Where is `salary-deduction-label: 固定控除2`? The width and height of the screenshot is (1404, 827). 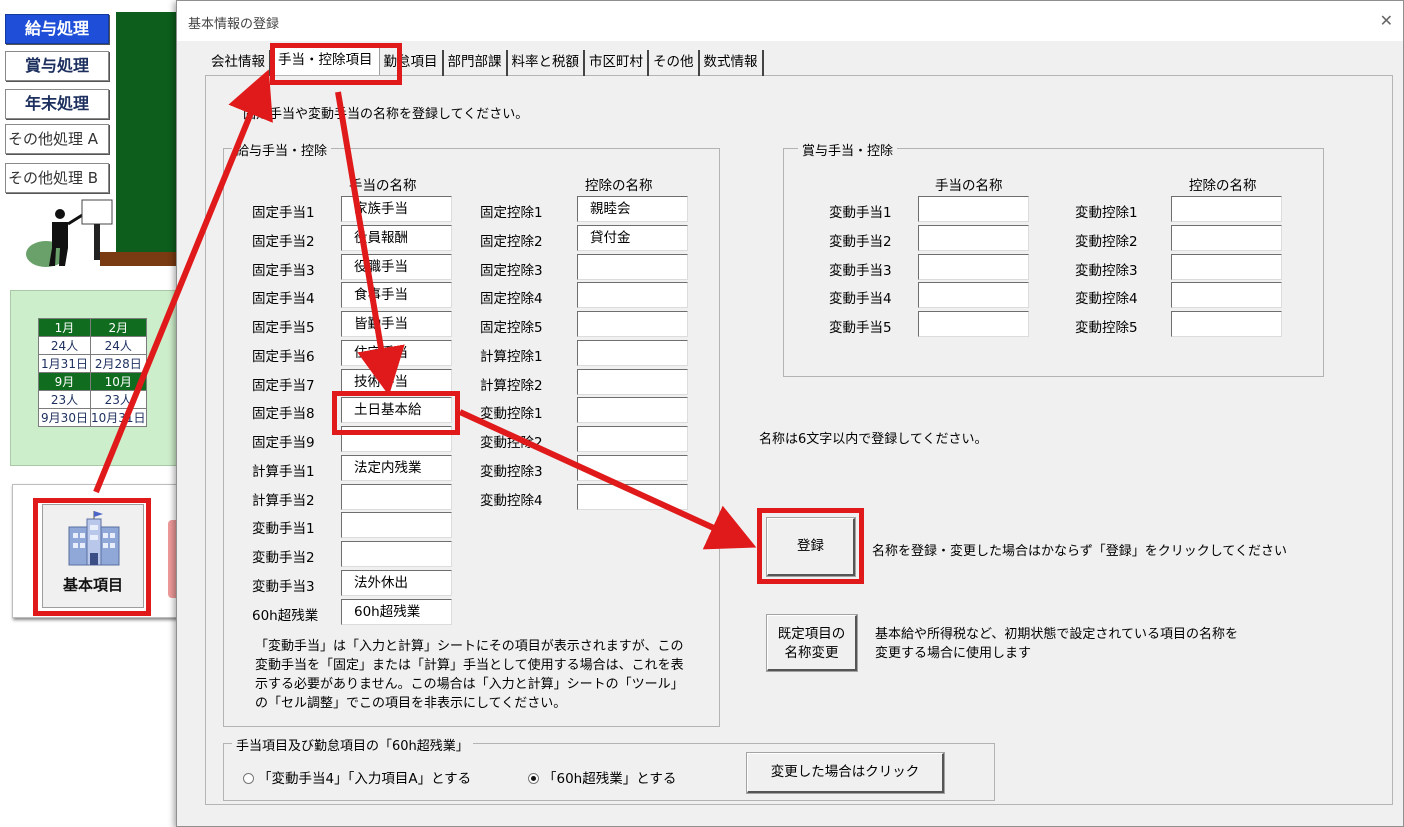 salary-deduction-label: 固定控除2 is located at coordinates (511, 241).